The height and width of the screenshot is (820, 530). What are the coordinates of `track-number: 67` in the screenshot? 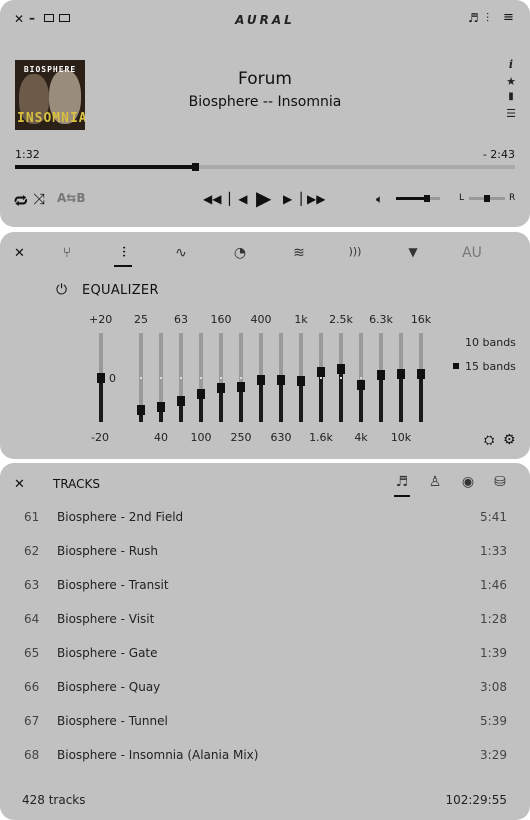 It's located at (32, 721).